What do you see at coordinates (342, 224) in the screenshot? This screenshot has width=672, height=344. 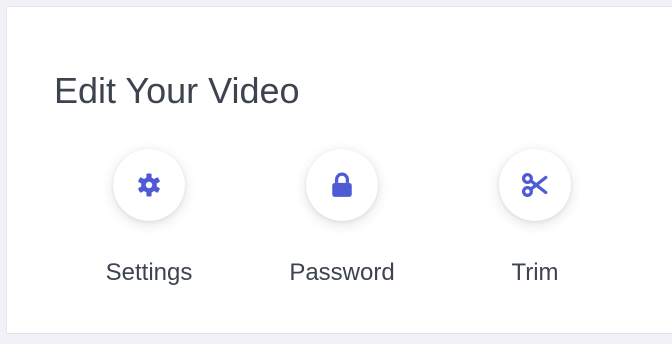 I see `password-button: Password` at bounding box center [342, 224].